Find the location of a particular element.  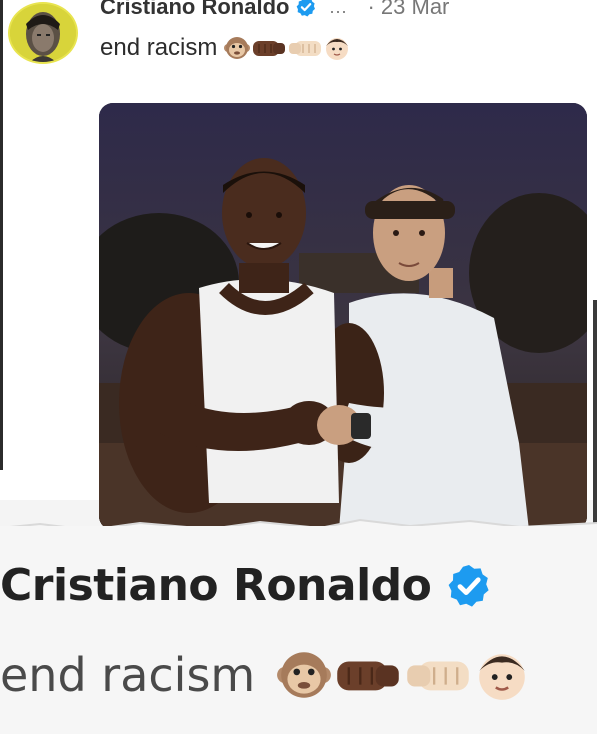

avatar-portrait-icon is located at coordinates (43, 33).